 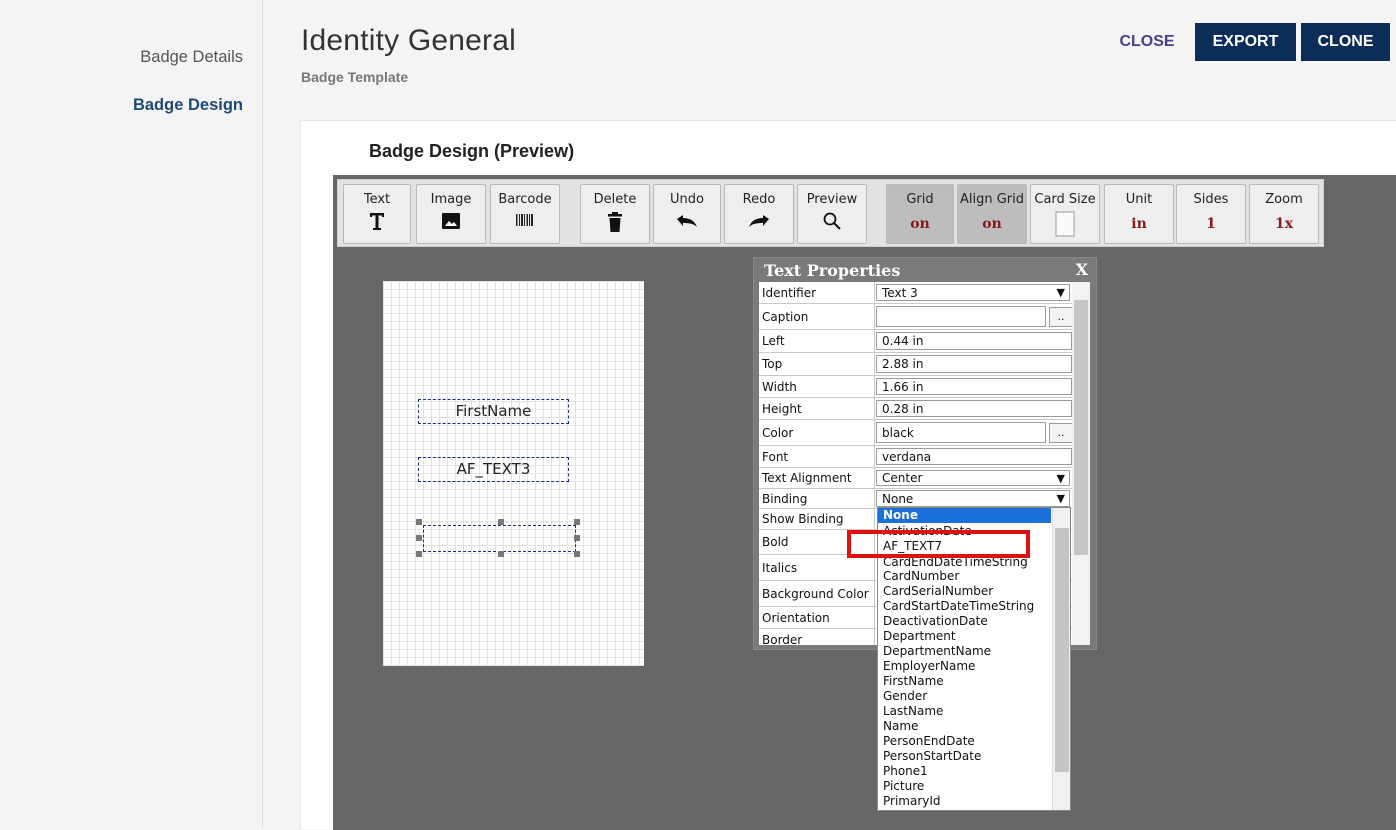 I want to click on text-tool-button: Text, so click(x=377, y=214).